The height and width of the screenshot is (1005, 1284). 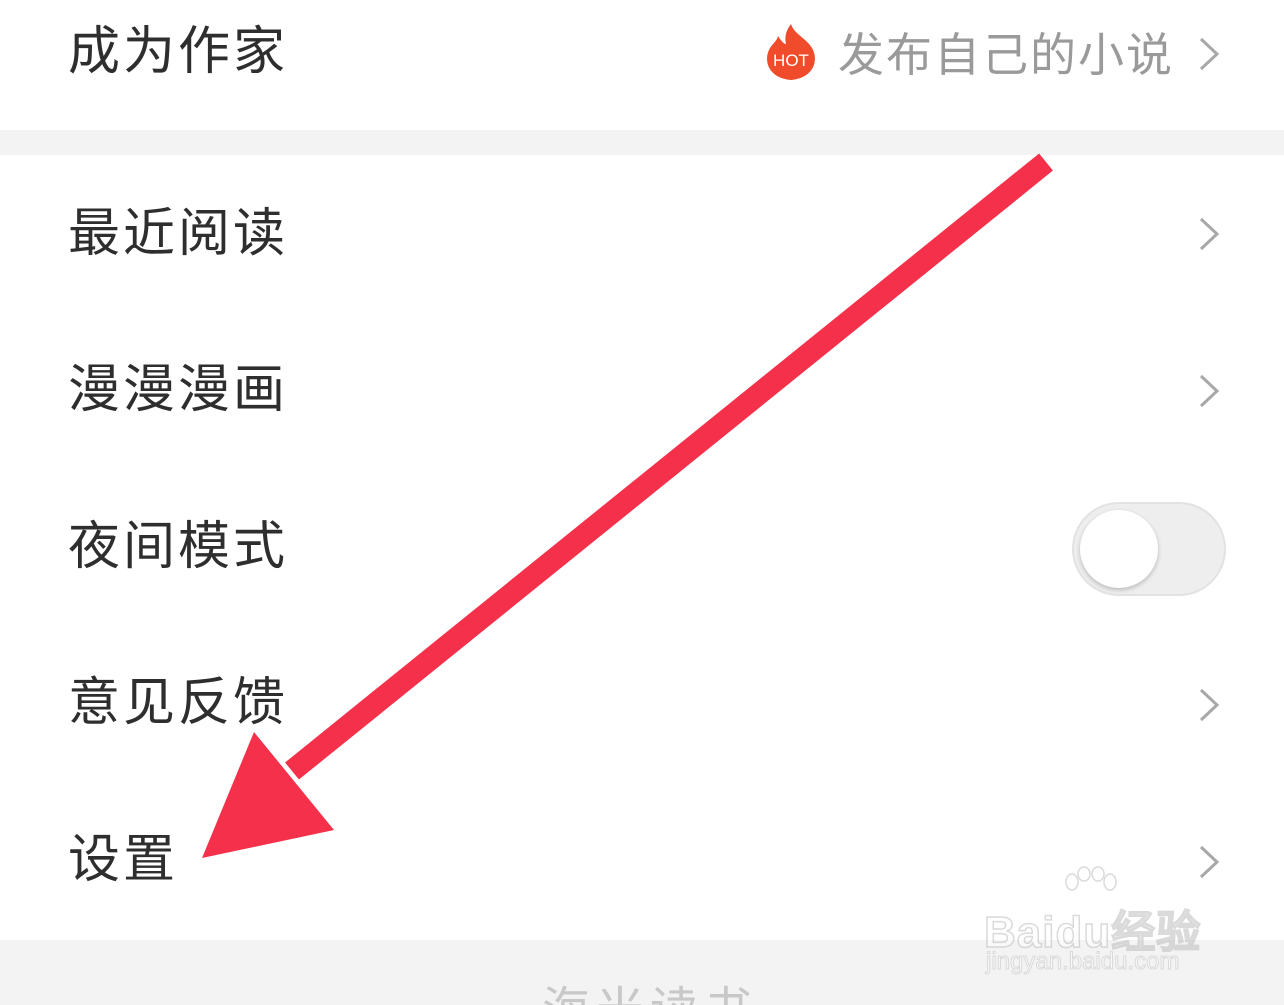 What do you see at coordinates (650, 995) in the screenshot?
I see `bottom-partial-text: 海米读书` at bounding box center [650, 995].